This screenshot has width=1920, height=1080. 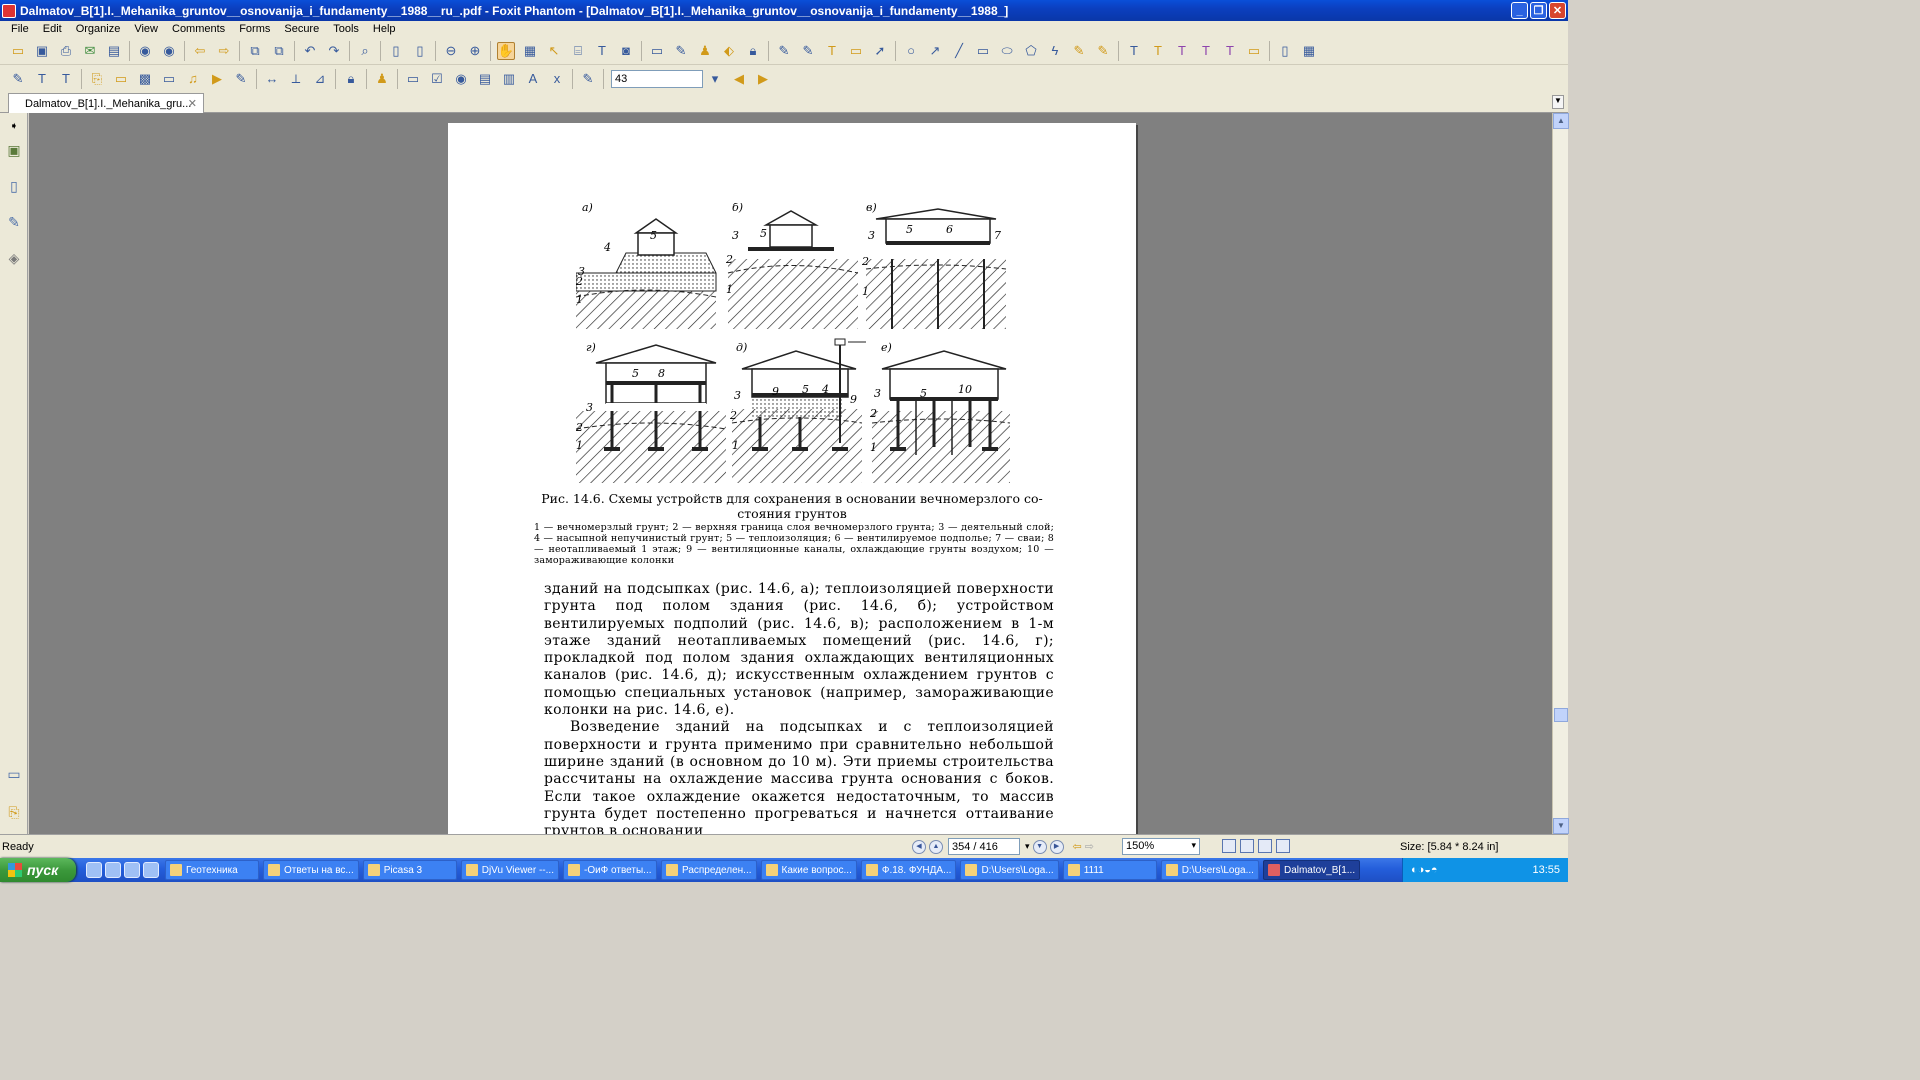 What do you see at coordinates (52, 29) in the screenshot?
I see `menu-edit: Edit` at bounding box center [52, 29].